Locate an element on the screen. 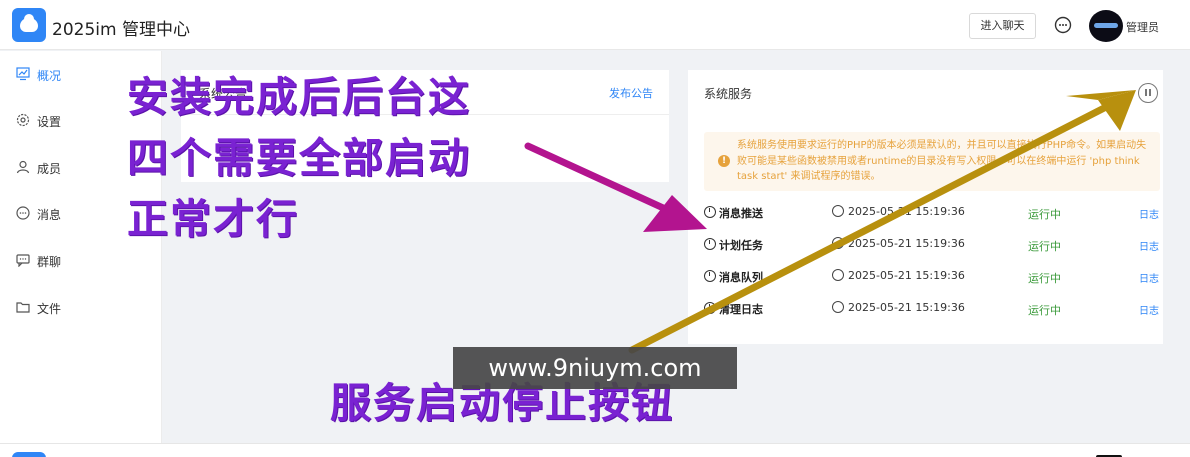  table-row: 清理日志 2025-05-21 15:19:36 运行中 日志 is located at coordinates (925, 309).